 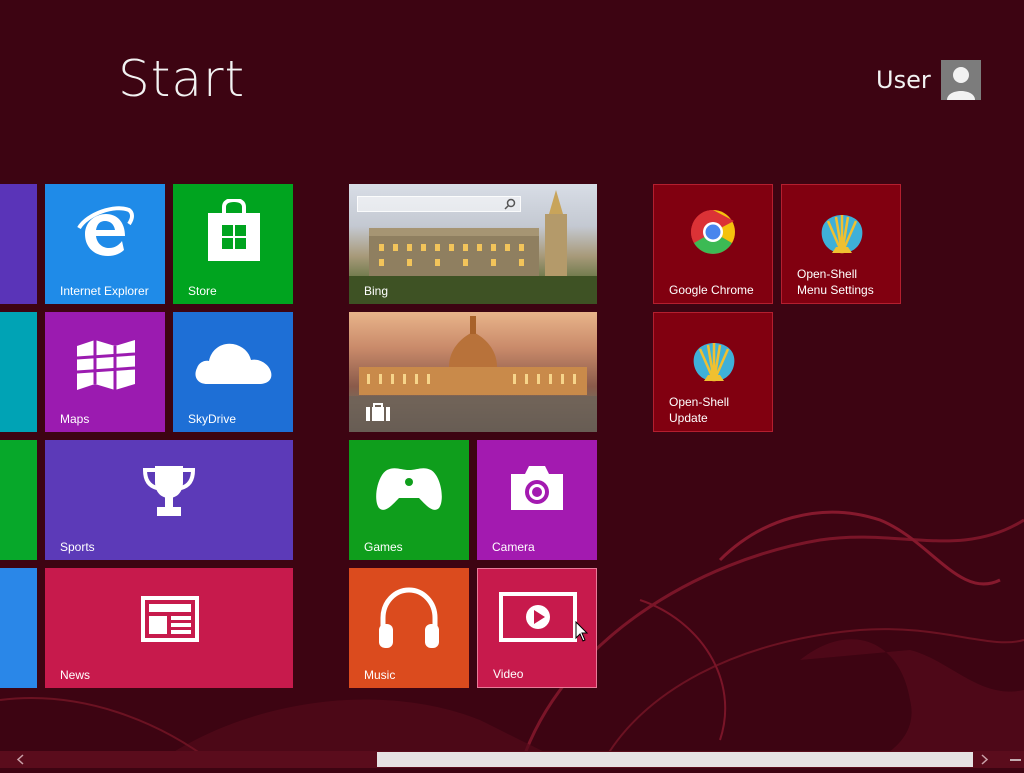 I want to click on tile-open-shell-update: Open-Shell Update, so click(x=713, y=372).